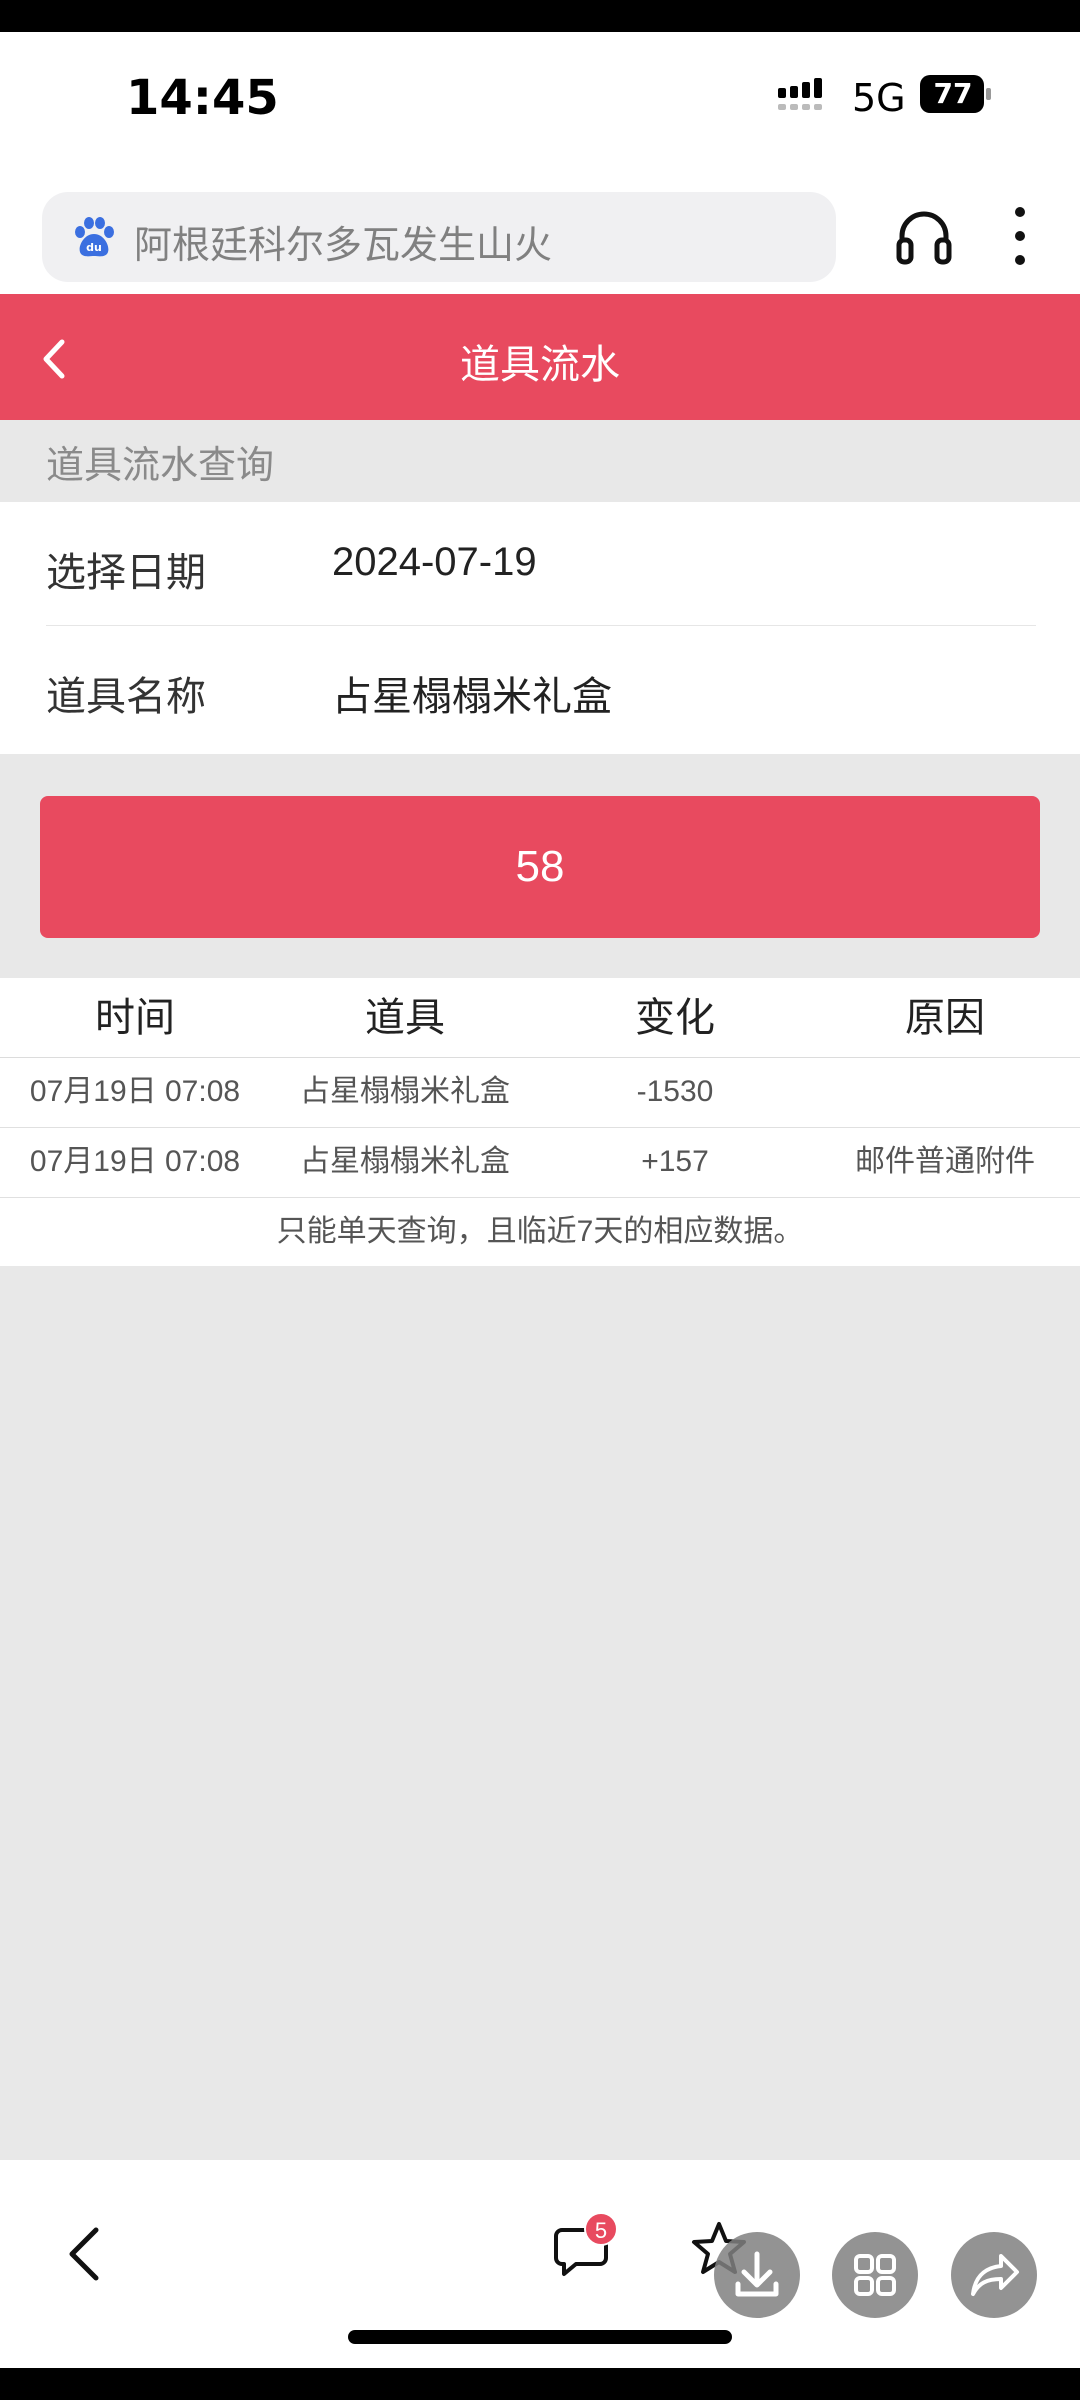 The image size is (1080, 2400). Describe the element at coordinates (800, 94) in the screenshot. I see `signal-icon` at that location.